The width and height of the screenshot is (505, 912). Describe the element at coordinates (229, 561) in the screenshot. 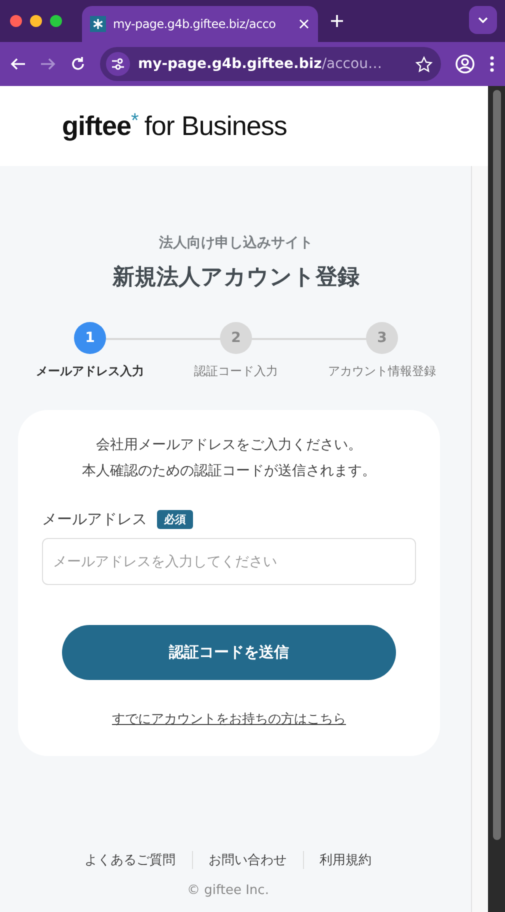

I see `email-field: メールアドレスを入力してください` at that location.